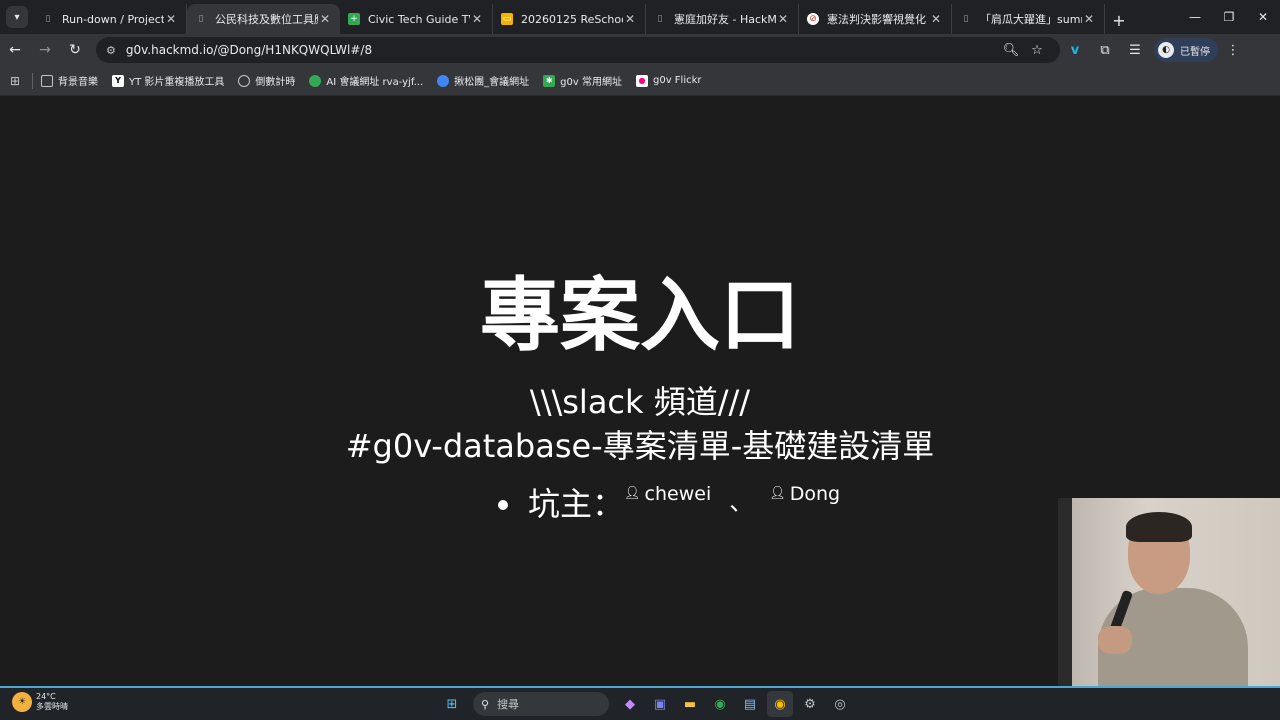 The height and width of the screenshot is (720, 1280). I want to click on owners-list: 坑主： 👤︎ chewei 、 👤︎ Dong, so click(669, 504).